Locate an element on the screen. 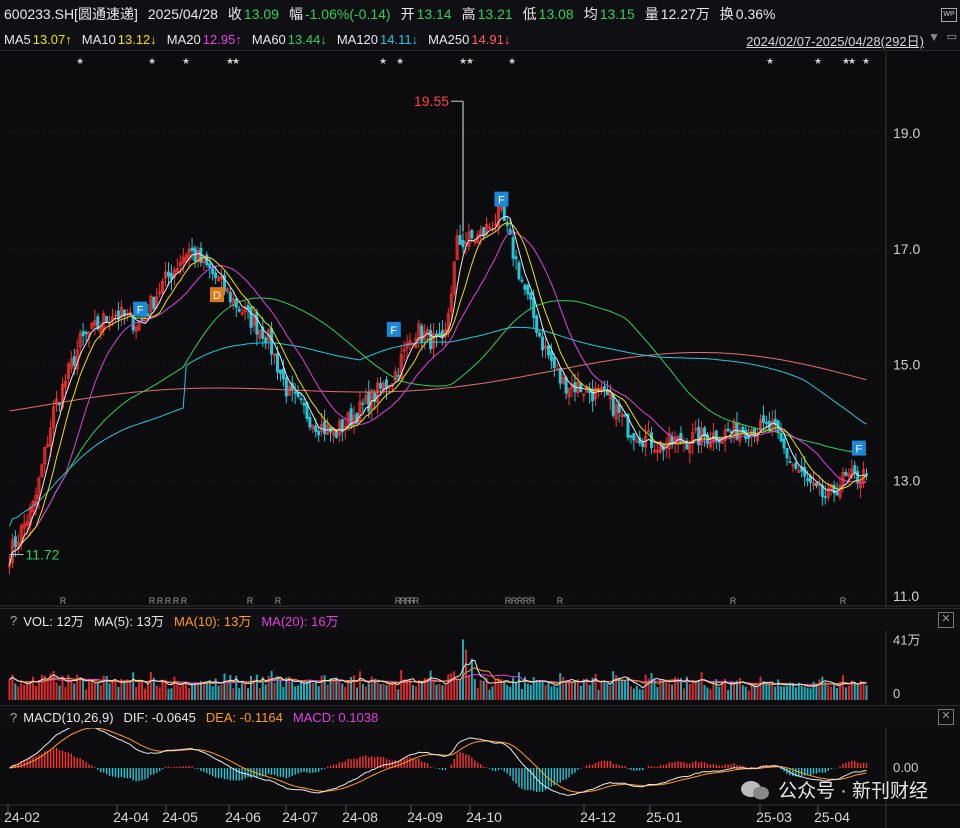 The width and height of the screenshot is (960, 828). x-tick-label: 24-09 is located at coordinates (425, 817).